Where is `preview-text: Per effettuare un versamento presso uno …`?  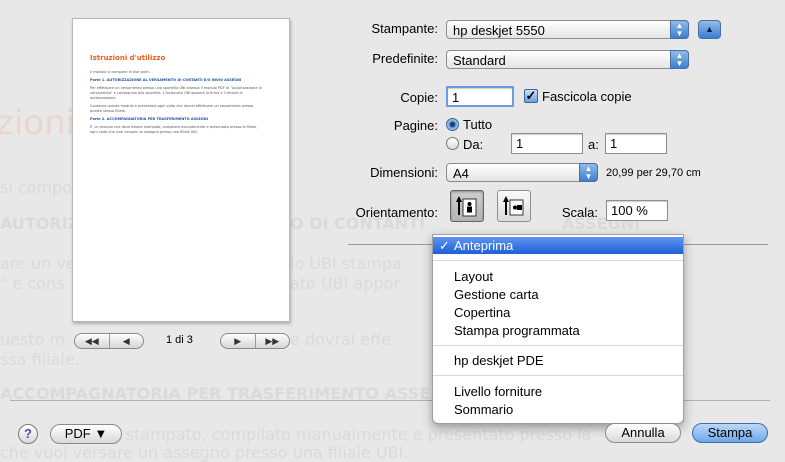
preview-text: Per effettuare un versamento presso uno … is located at coordinates (176, 88).